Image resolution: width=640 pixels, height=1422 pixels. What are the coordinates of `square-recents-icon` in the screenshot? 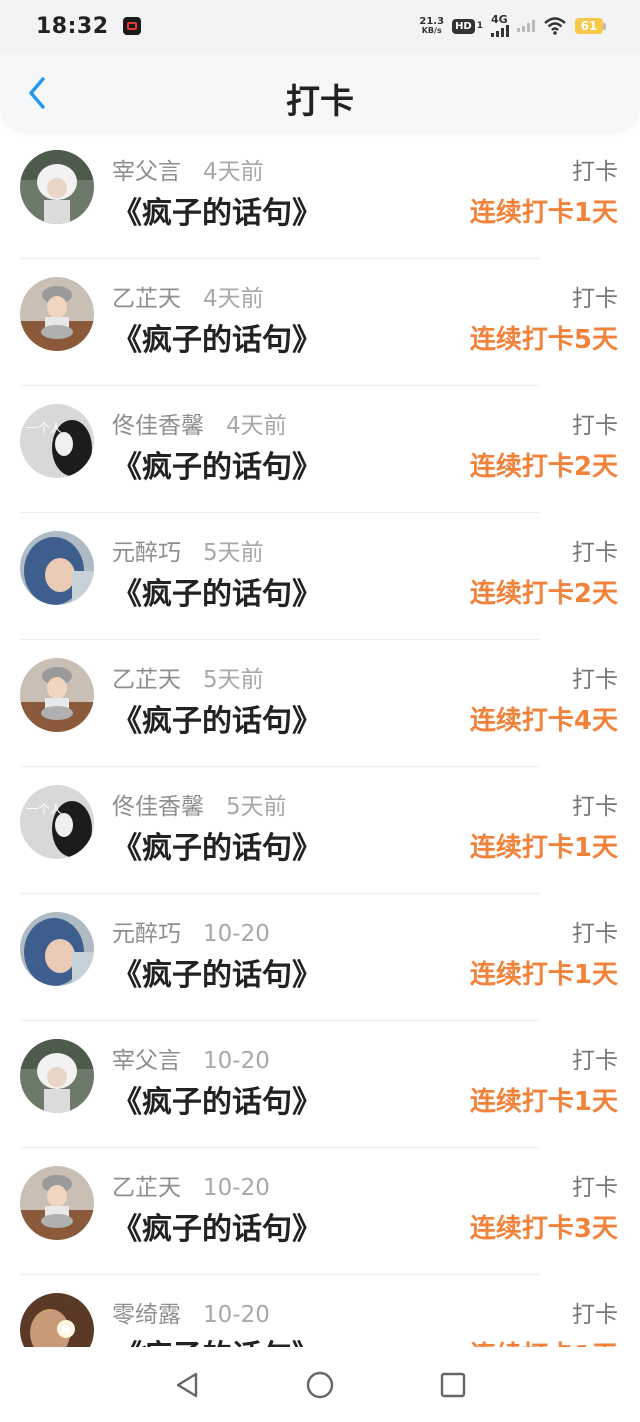 It's located at (453, 1384).